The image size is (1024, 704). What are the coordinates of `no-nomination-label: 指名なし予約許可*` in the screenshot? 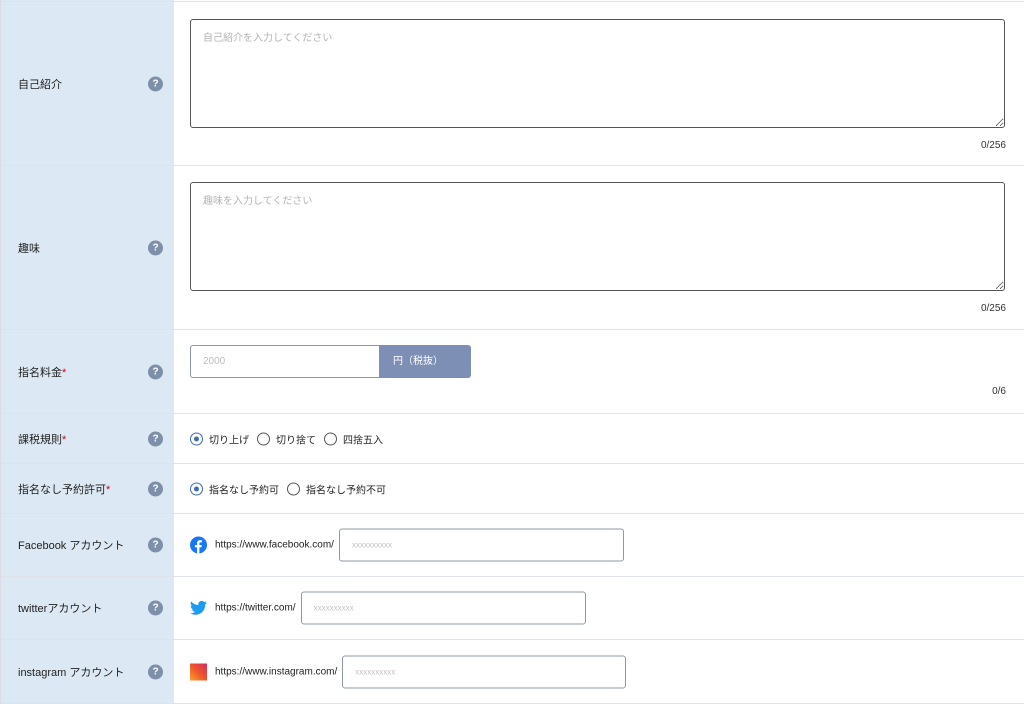 It's located at (64, 489).